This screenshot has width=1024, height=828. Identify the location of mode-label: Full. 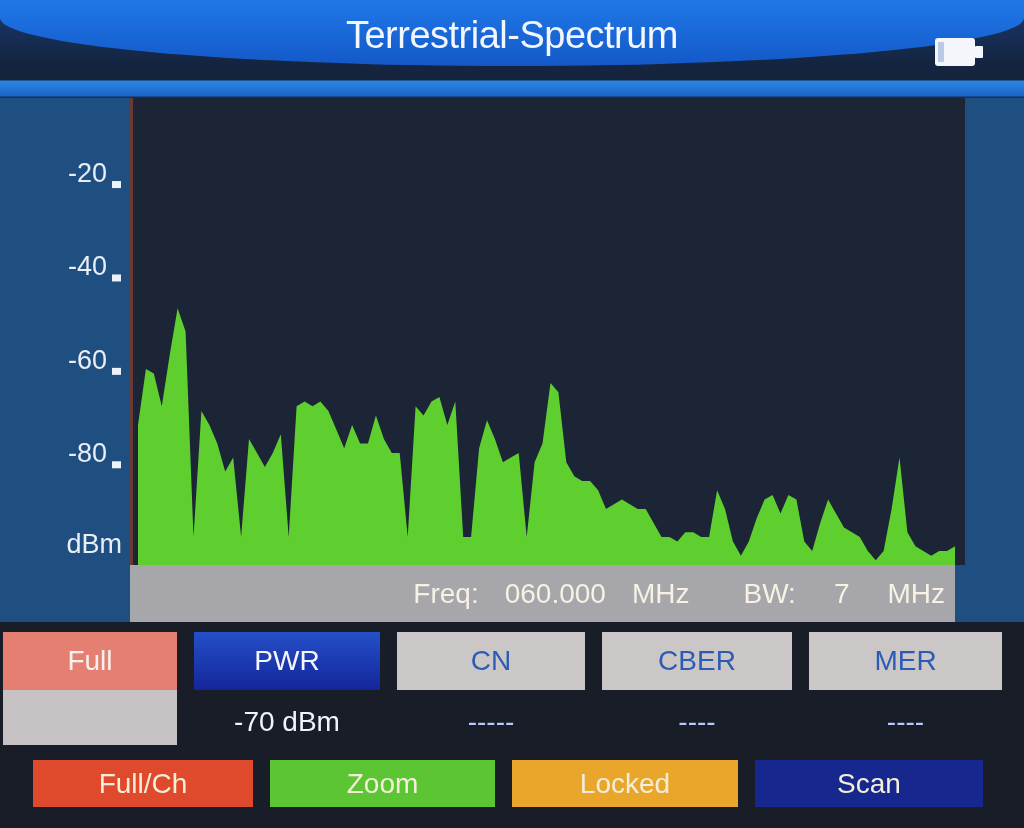
(90, 661).